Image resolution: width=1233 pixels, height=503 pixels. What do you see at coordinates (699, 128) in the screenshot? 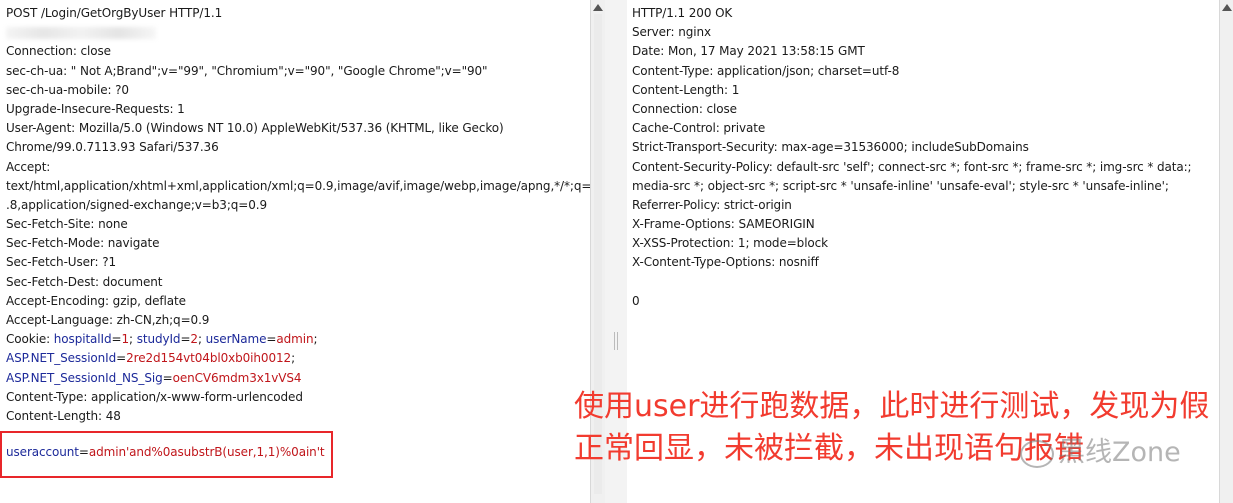
I see `response-line: Cache-Control: private` at bounding box center [699, 128].